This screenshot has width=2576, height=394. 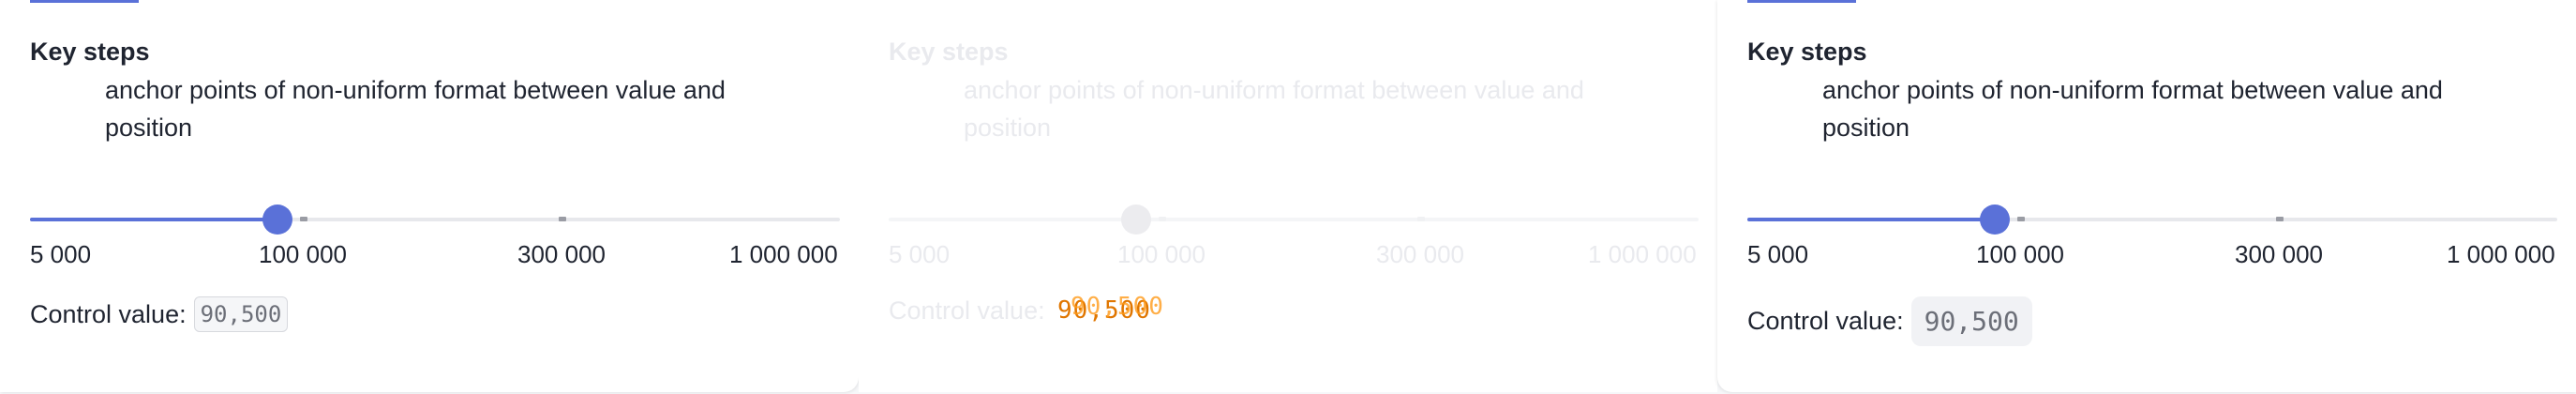 I want to click on control-value-row: Control value:, so click(x=967, y=311).